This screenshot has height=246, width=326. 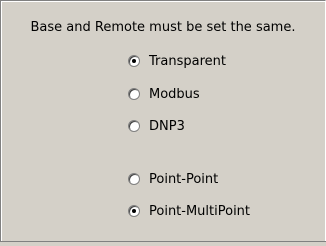 What do you see at coordinates (187, 61) in the screenshot?
I see `radio-label: Transparent` at bounding box center [187, 61].